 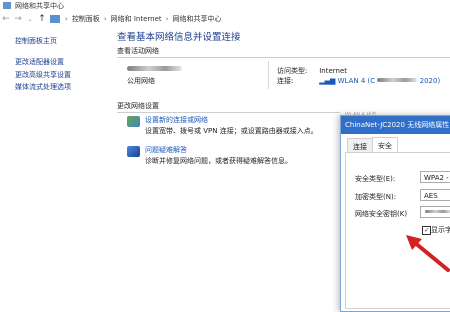 I want to click on dialog-title: ChinaNet-JC2020 无线网络属性, so click(x=395, y=125).